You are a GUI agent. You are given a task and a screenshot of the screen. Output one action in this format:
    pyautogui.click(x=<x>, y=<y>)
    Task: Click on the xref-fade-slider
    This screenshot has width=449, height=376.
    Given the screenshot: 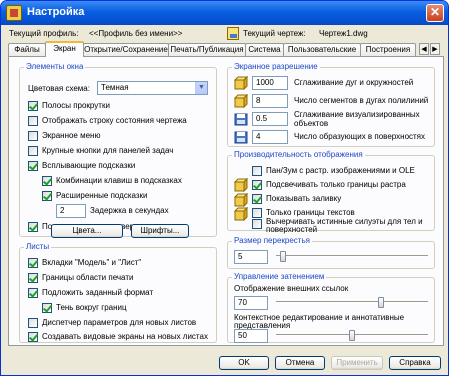 What is the action you would take?
    pyautogui.click(x=381, y=302)
    